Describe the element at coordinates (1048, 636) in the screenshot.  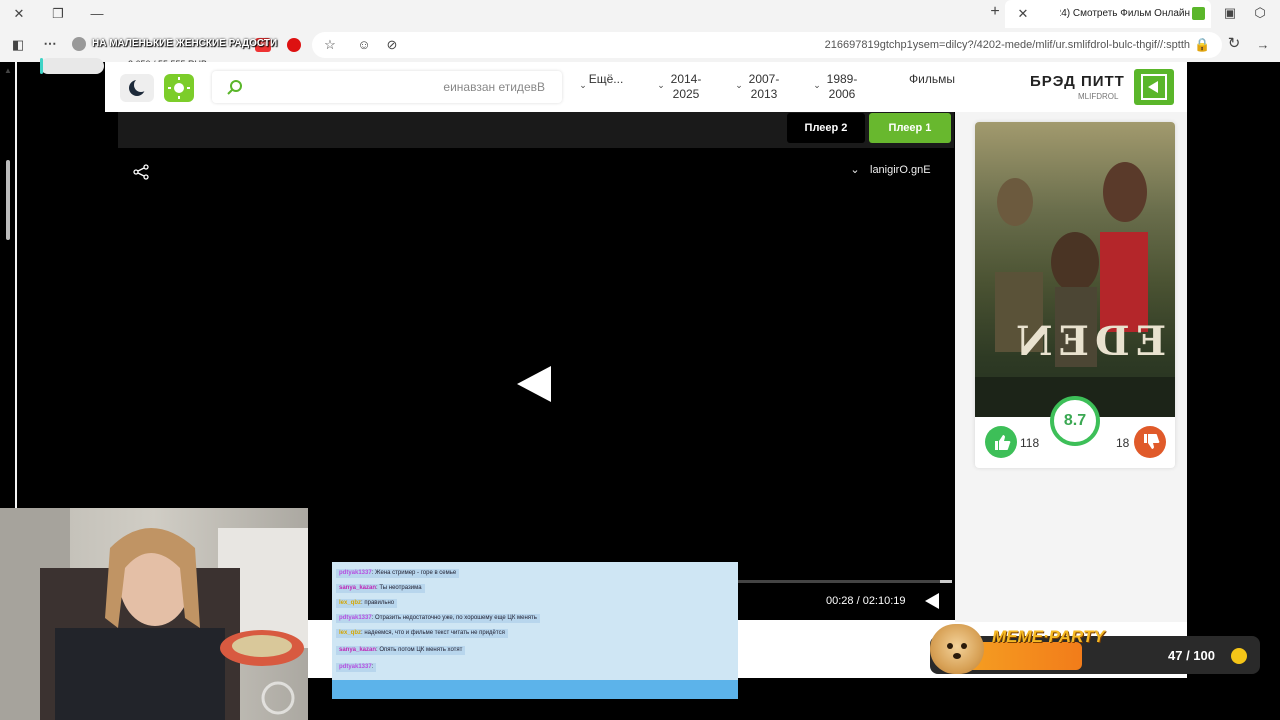
I see `meme-party-title: MEME·PARTY` at that location.